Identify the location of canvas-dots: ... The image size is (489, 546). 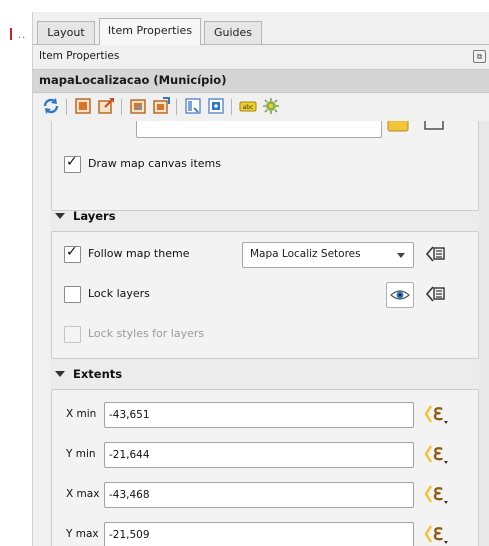
(22, 35).